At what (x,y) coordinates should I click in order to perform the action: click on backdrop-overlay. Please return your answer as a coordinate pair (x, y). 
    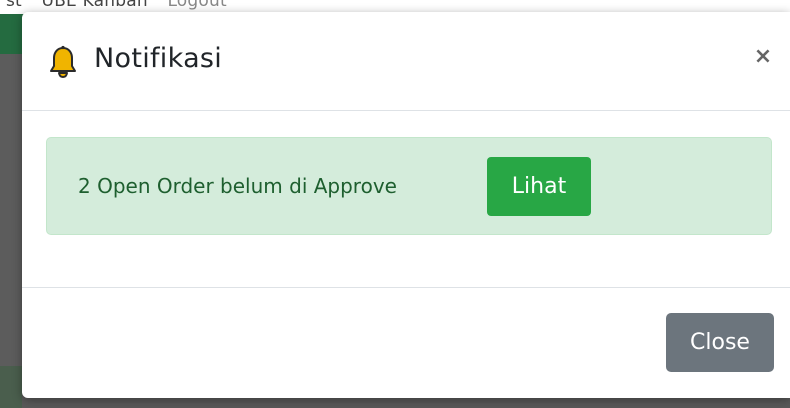
    Looking at the image, I should click on (11, 231).